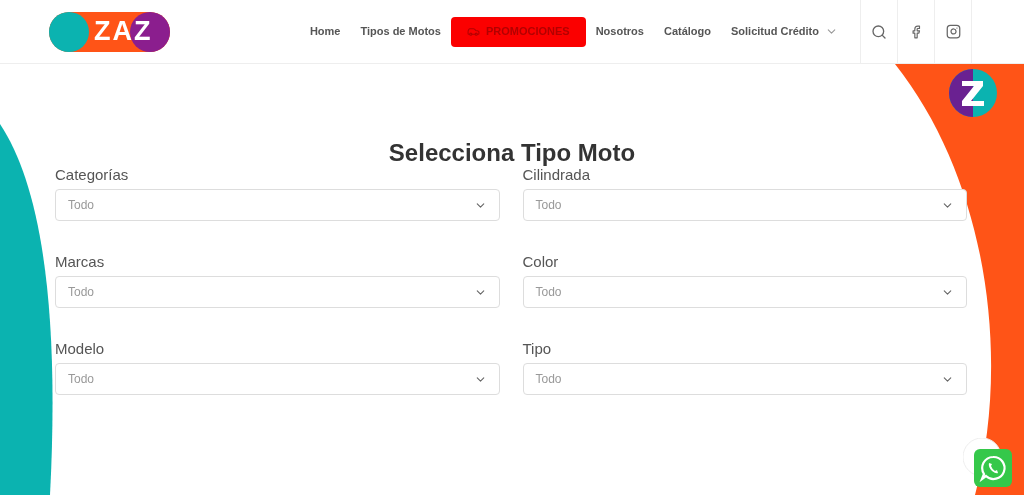 Image resolution: width=1024 pixels, height=495 pixels. What do you see at coordinates (80, 262) in the screenshot?
I see `filter-label: Marcas` at bounding box center [80, 262].